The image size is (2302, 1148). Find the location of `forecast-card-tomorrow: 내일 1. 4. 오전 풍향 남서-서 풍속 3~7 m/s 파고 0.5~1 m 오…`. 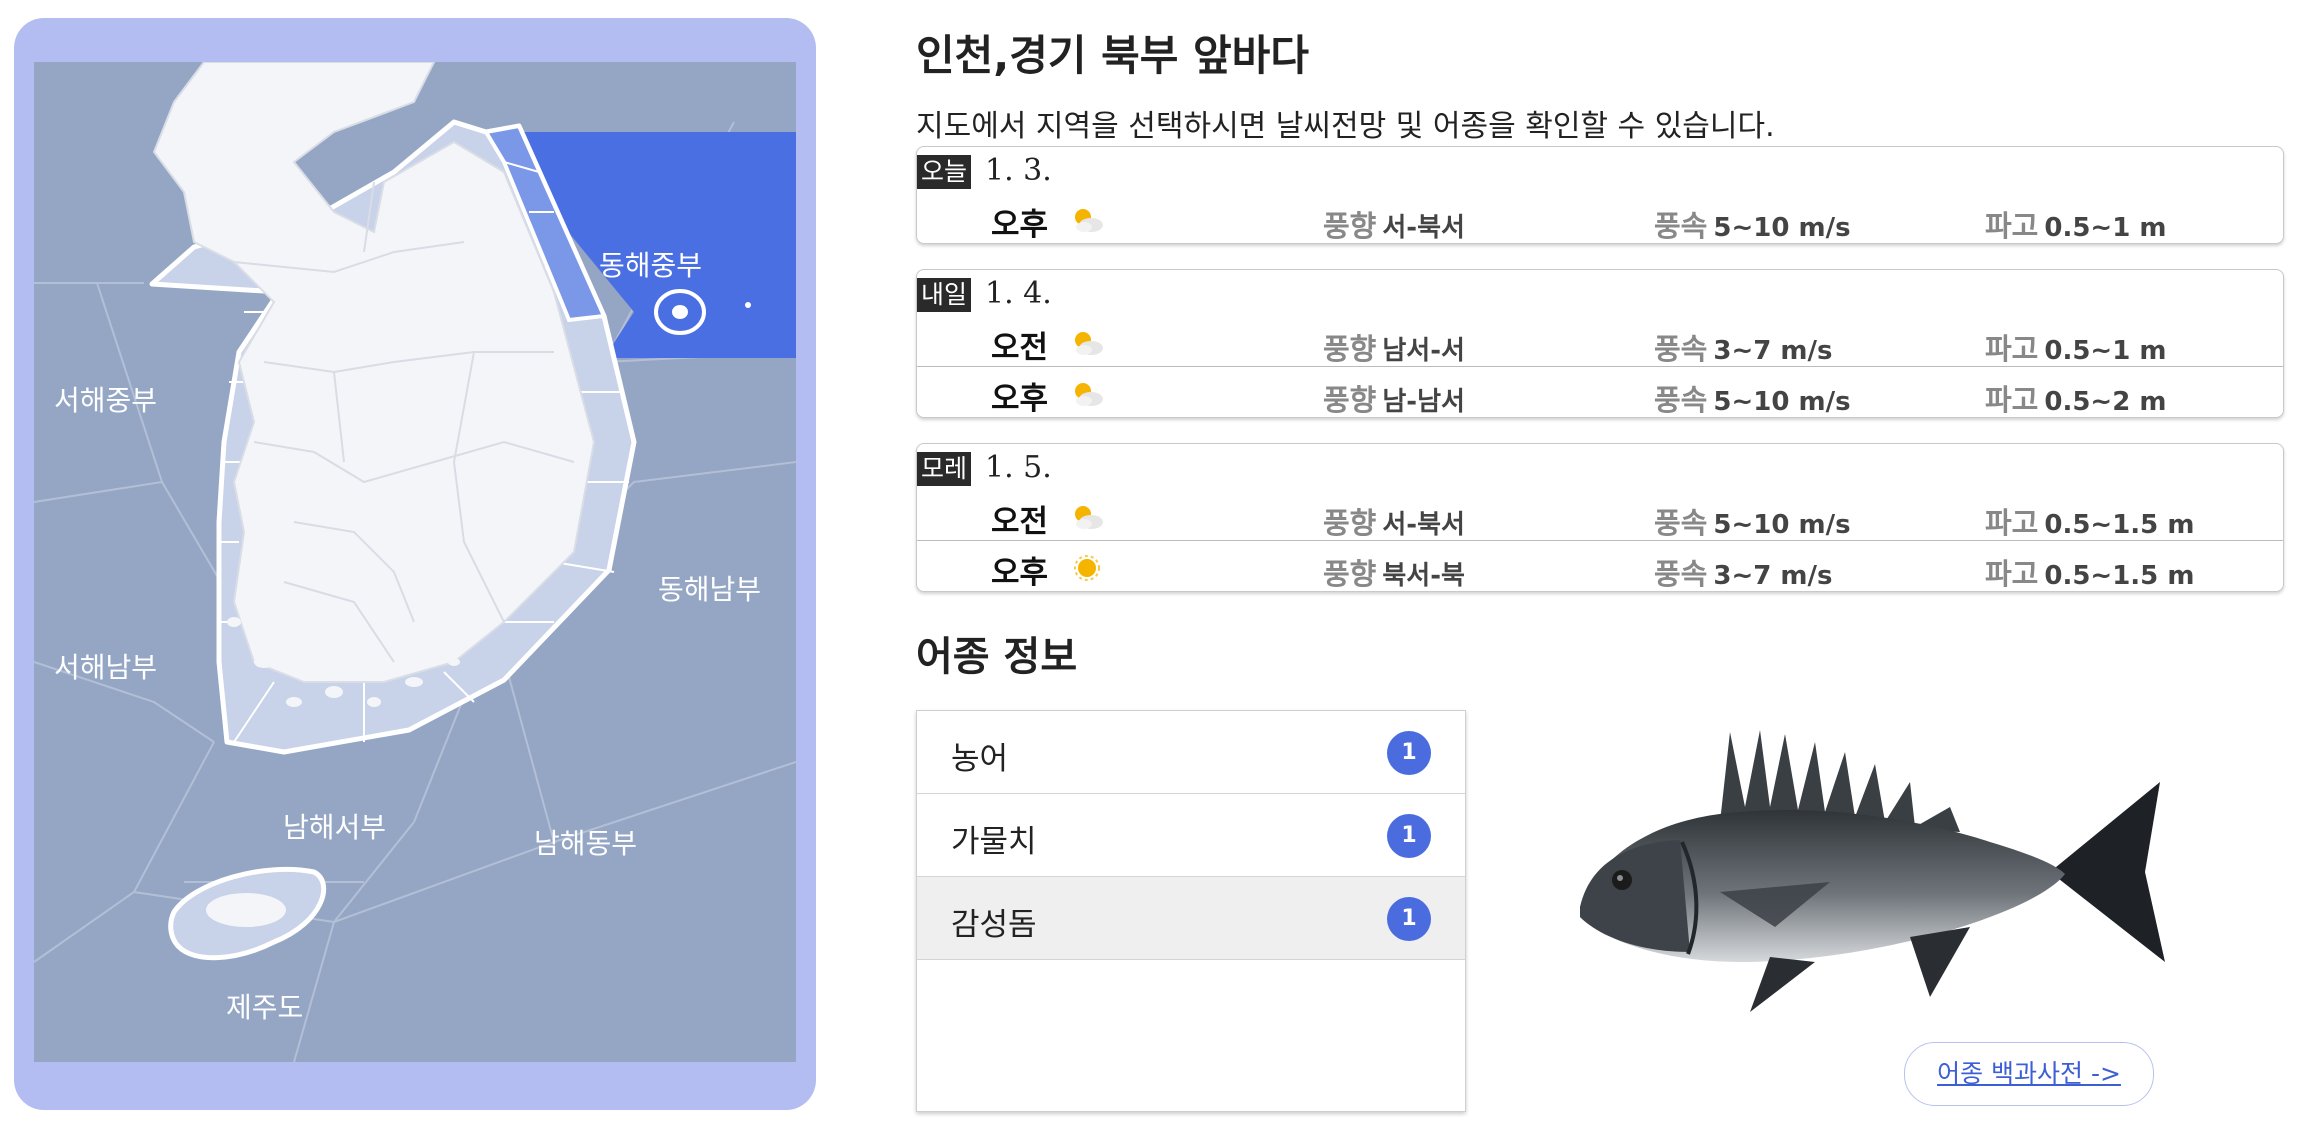

forecast-card-tomorrow: 내일 1. 4. 오전 풍향 남서-서 풍속 3~7 m/s 파고 0.5~1 m 오… is located at coordinates (1600, 343).